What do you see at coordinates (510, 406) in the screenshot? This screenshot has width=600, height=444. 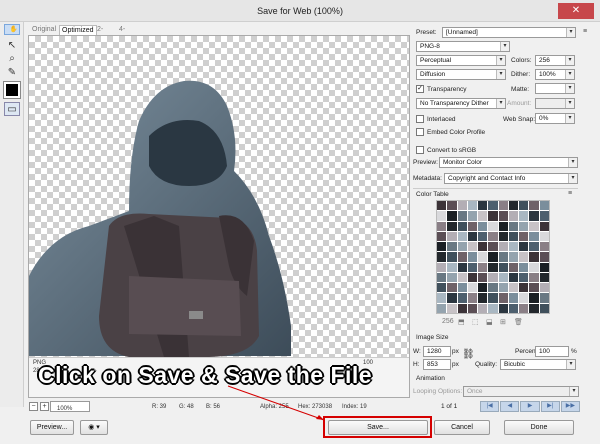 I see `prev-frame-button: ◀` at bounding box center [510, 406].